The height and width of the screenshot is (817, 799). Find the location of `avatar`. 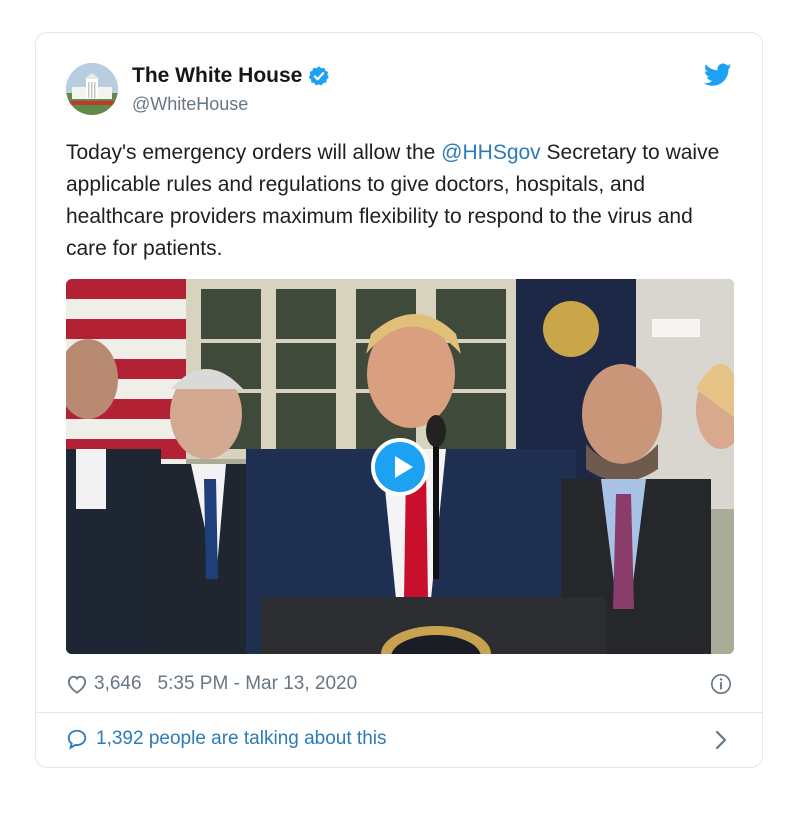

avatar is located at coordinates (92, 89).